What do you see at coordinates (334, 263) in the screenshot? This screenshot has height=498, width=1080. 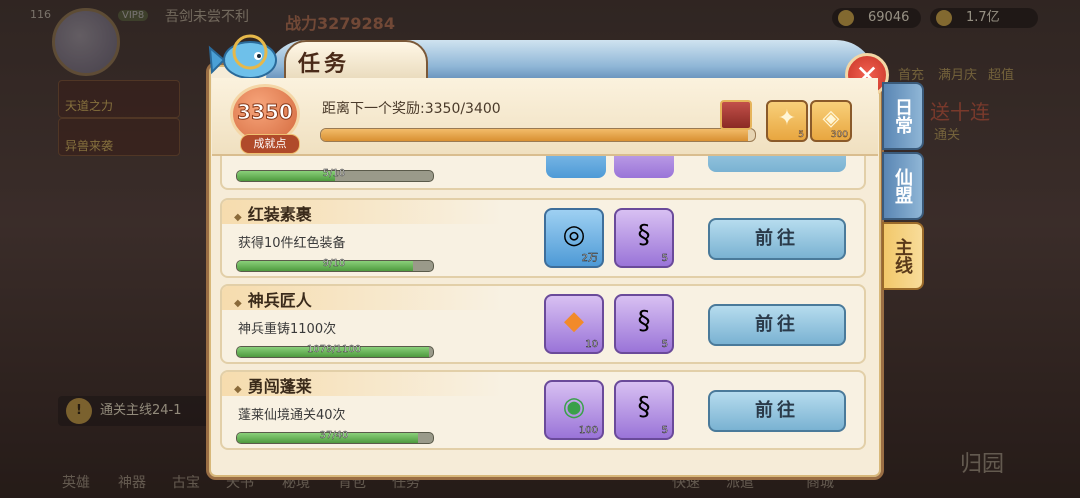 I see `task-progress-text: 9/10` at bounding box center [334, 263].